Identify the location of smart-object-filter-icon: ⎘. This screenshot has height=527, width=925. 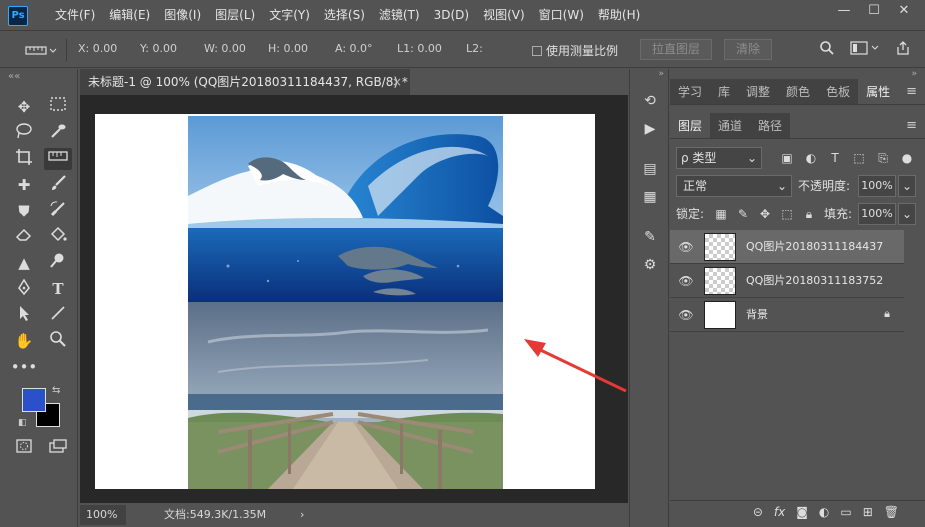
(883, 158).